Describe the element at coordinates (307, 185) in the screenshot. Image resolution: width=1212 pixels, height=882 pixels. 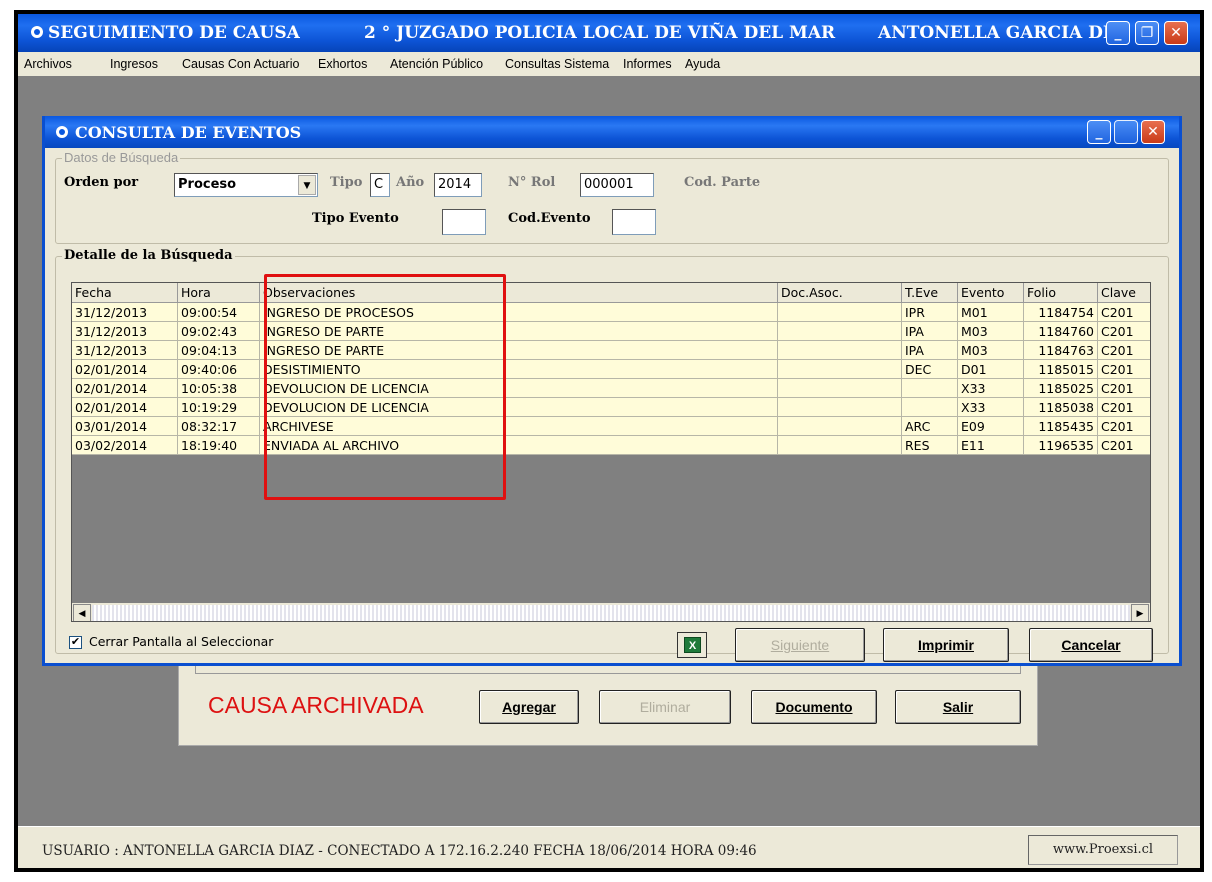
I see `chevron-down-icon: ▼` at that location.